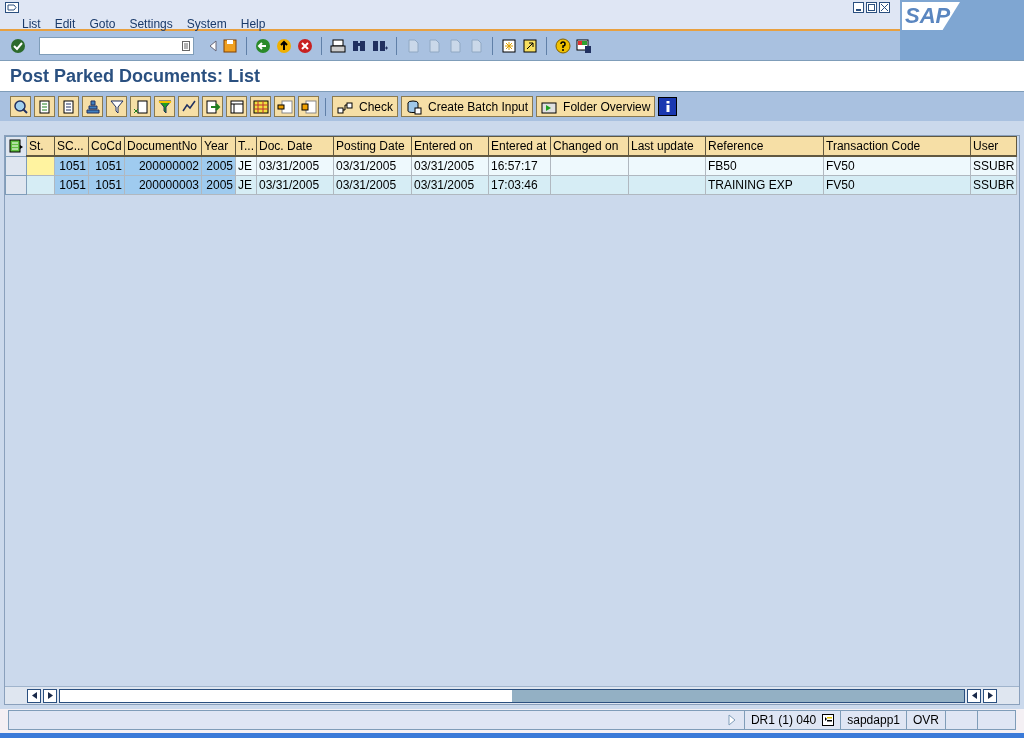 The image size is (1024, 738). Describe the element at coordinates (589, 146) in the screenshot. I see `column-header: Changed on` at that location.